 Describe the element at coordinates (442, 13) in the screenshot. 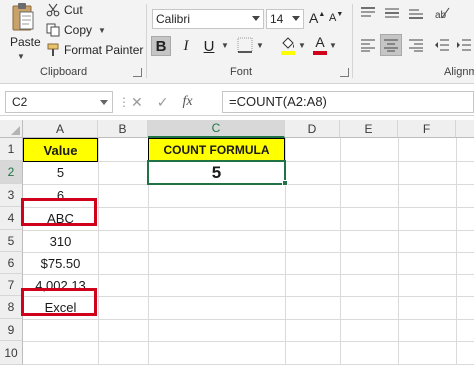

I see `orientation-icon: ab` at that location.